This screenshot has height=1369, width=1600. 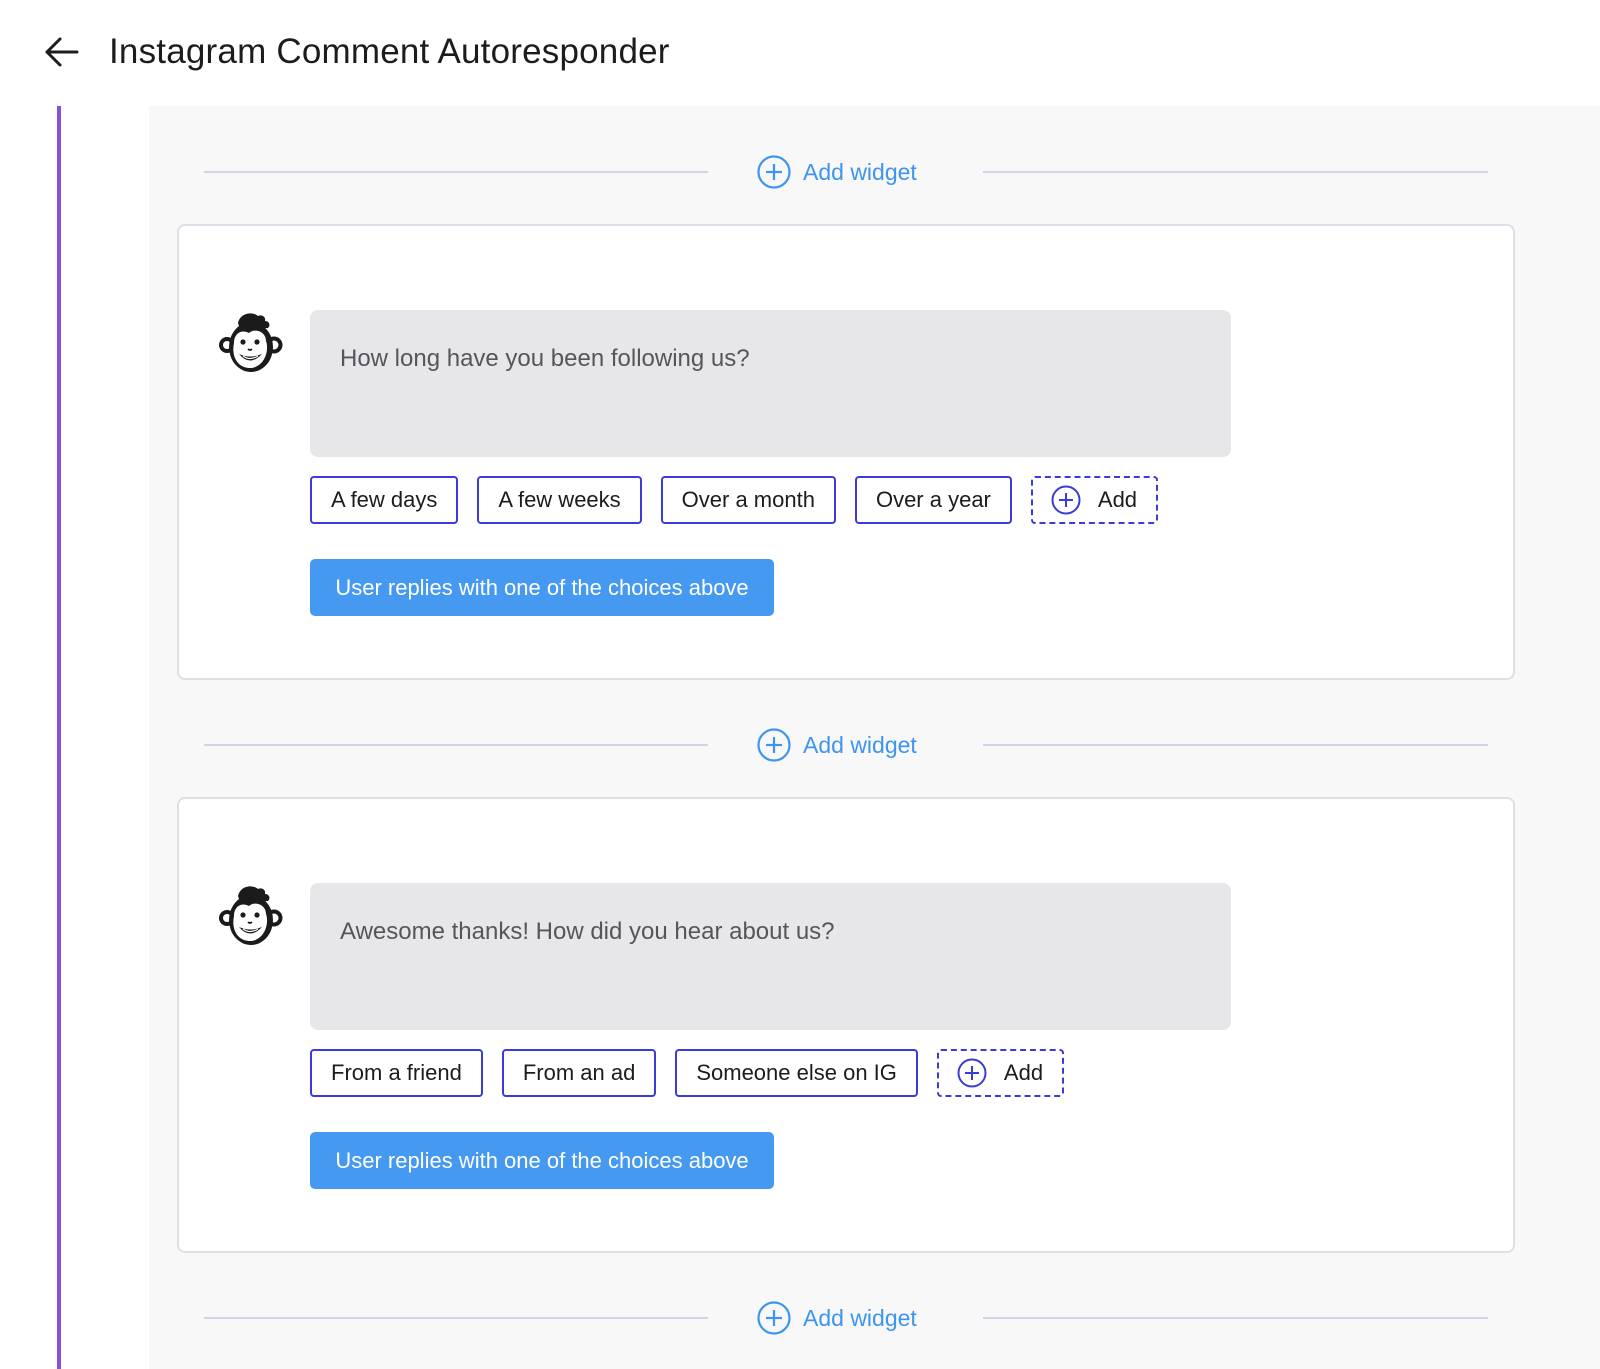 I want to click on choice-chip: From an ad, so click(x=579, y=1073).